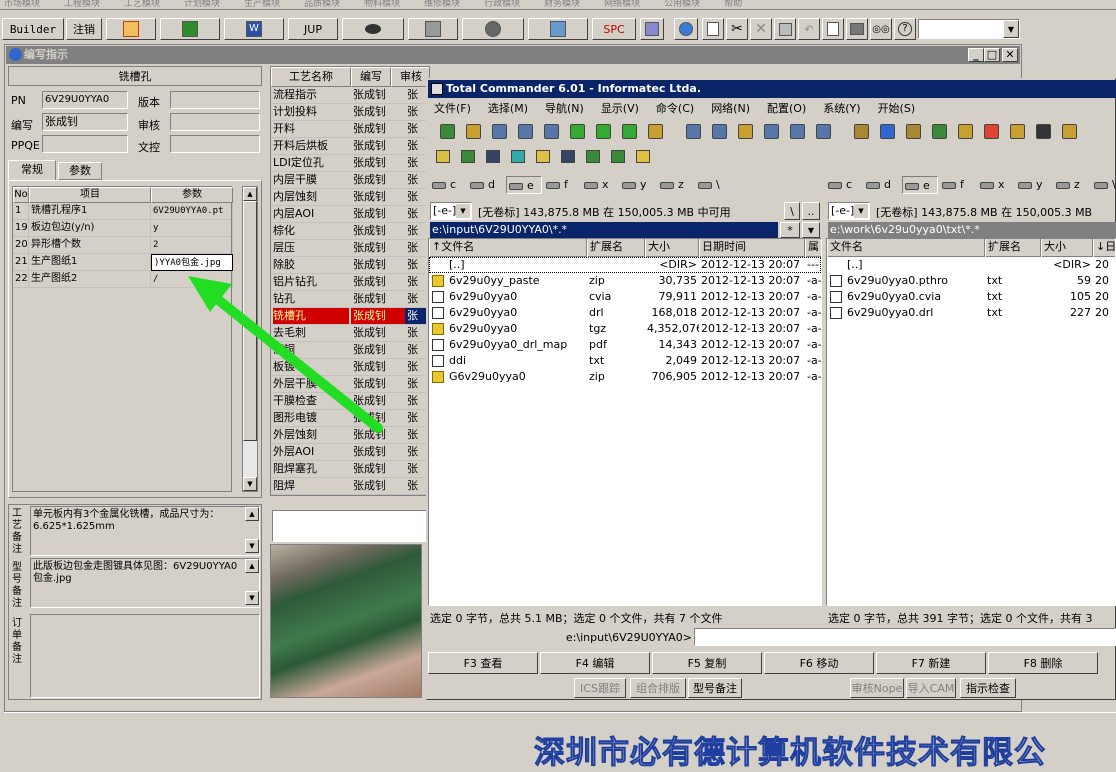 This screenshot has width=1116, height=772. Describe the element at coordinates (861, 131) in the screenshot. I see `lock-icon` at that location.